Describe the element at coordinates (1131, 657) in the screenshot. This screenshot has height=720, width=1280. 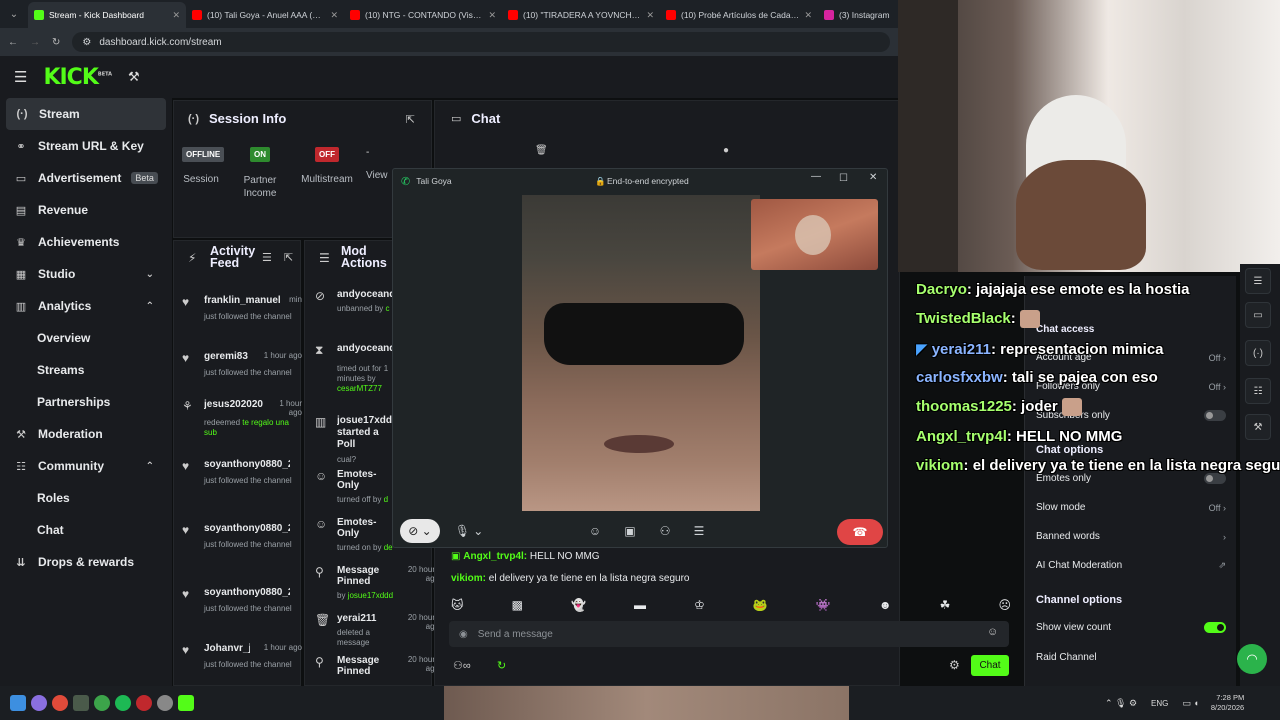
I see `raid-channel-row: Raid Channel` at that location.